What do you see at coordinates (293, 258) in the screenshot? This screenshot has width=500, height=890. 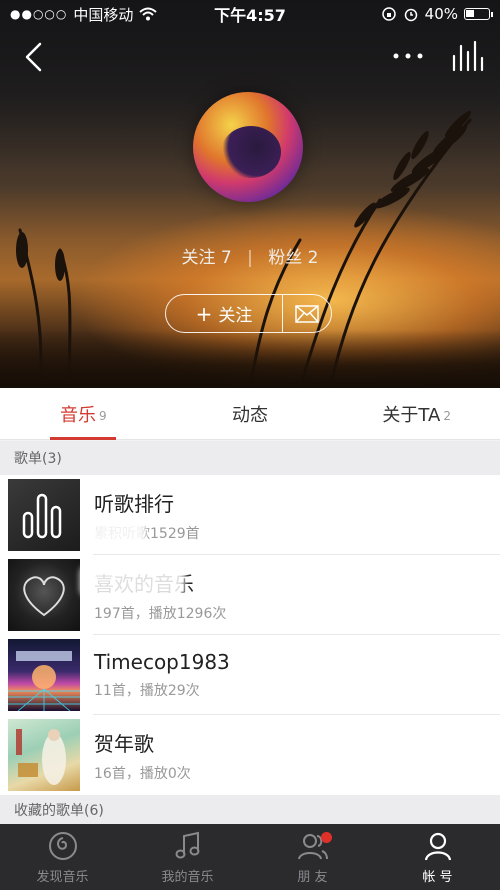 I see `fans-count: 粉丝 2` at bounding box center [293, 258].